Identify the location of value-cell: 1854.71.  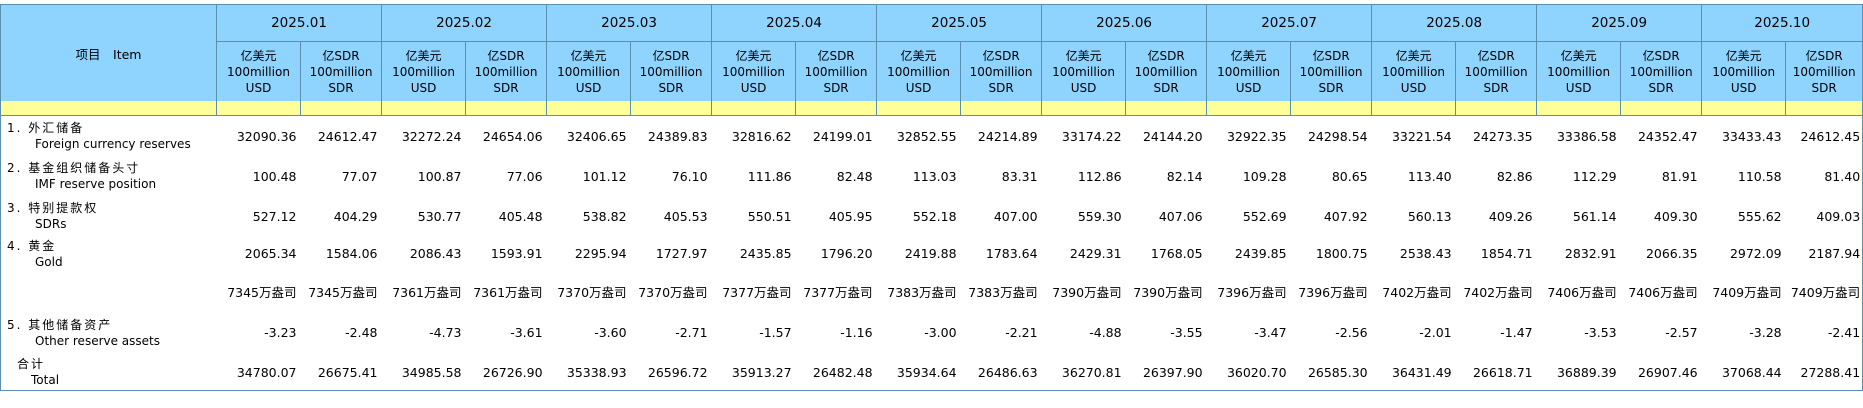
(1506, 253).